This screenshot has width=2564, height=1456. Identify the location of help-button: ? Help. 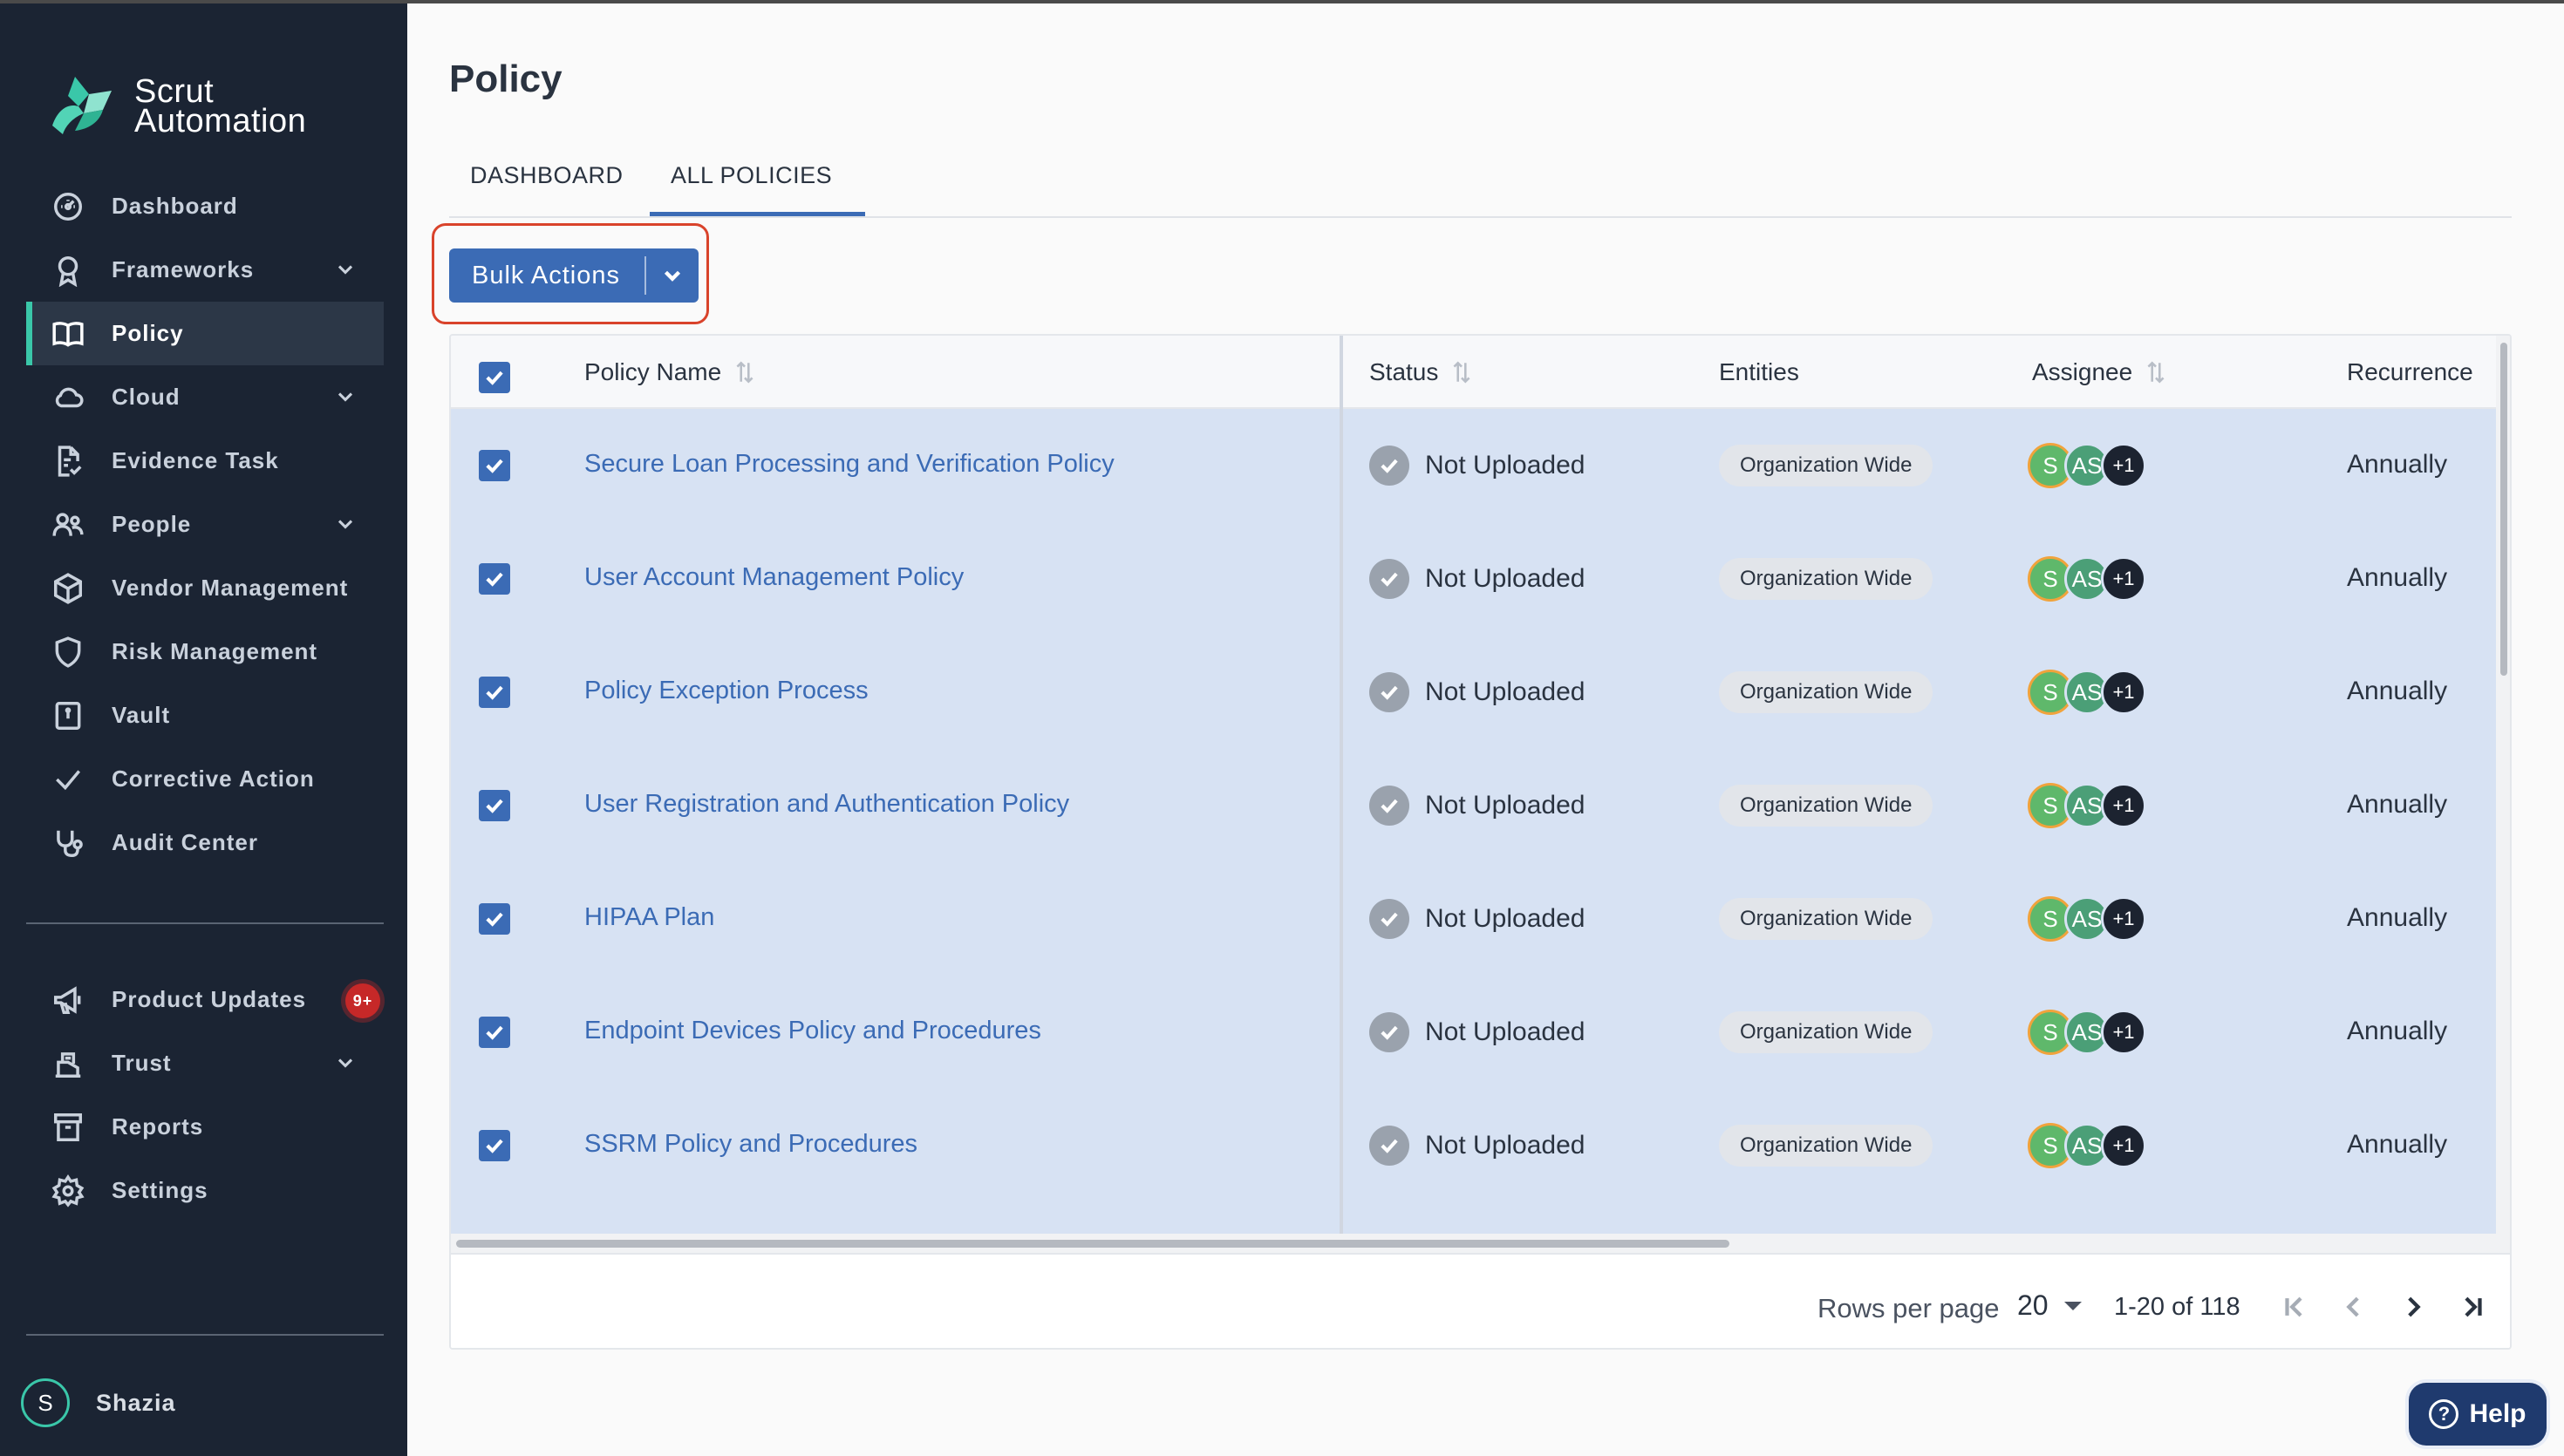
(2478, 1414).